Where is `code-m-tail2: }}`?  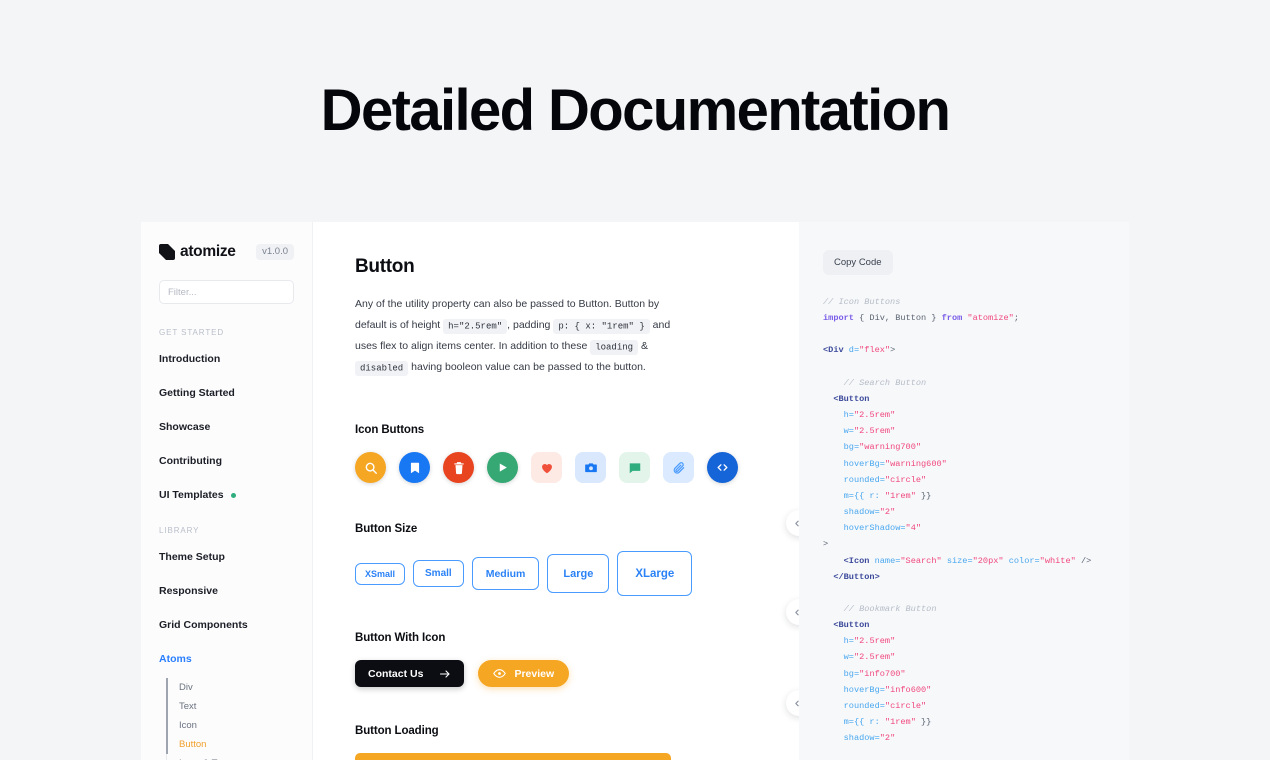 code-m-tail2: }} is located at coordinates (923, 722).